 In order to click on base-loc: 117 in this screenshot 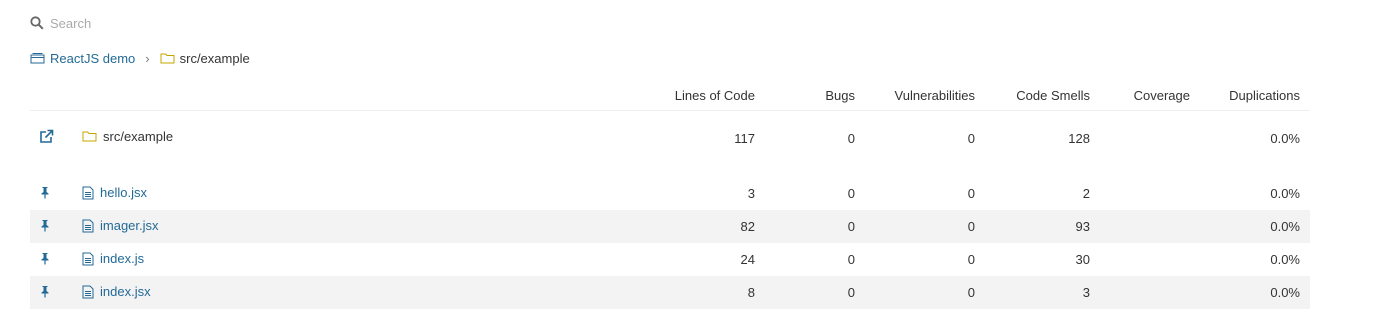, I will do `click(744, 138)`.